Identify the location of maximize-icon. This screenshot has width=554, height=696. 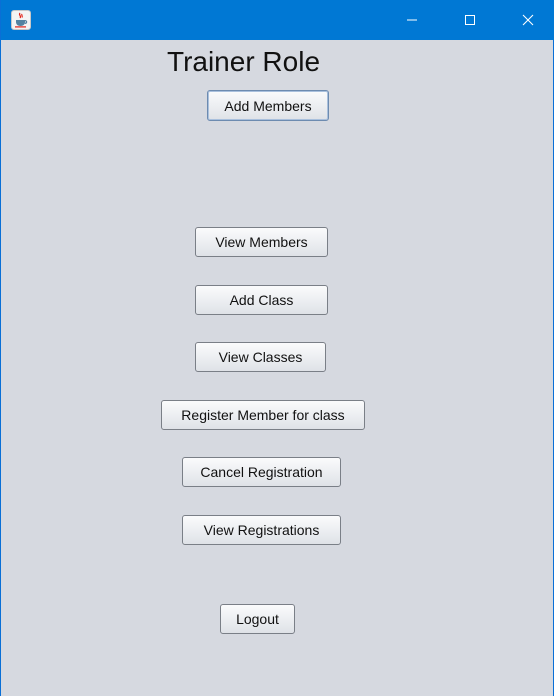
(470, 20).